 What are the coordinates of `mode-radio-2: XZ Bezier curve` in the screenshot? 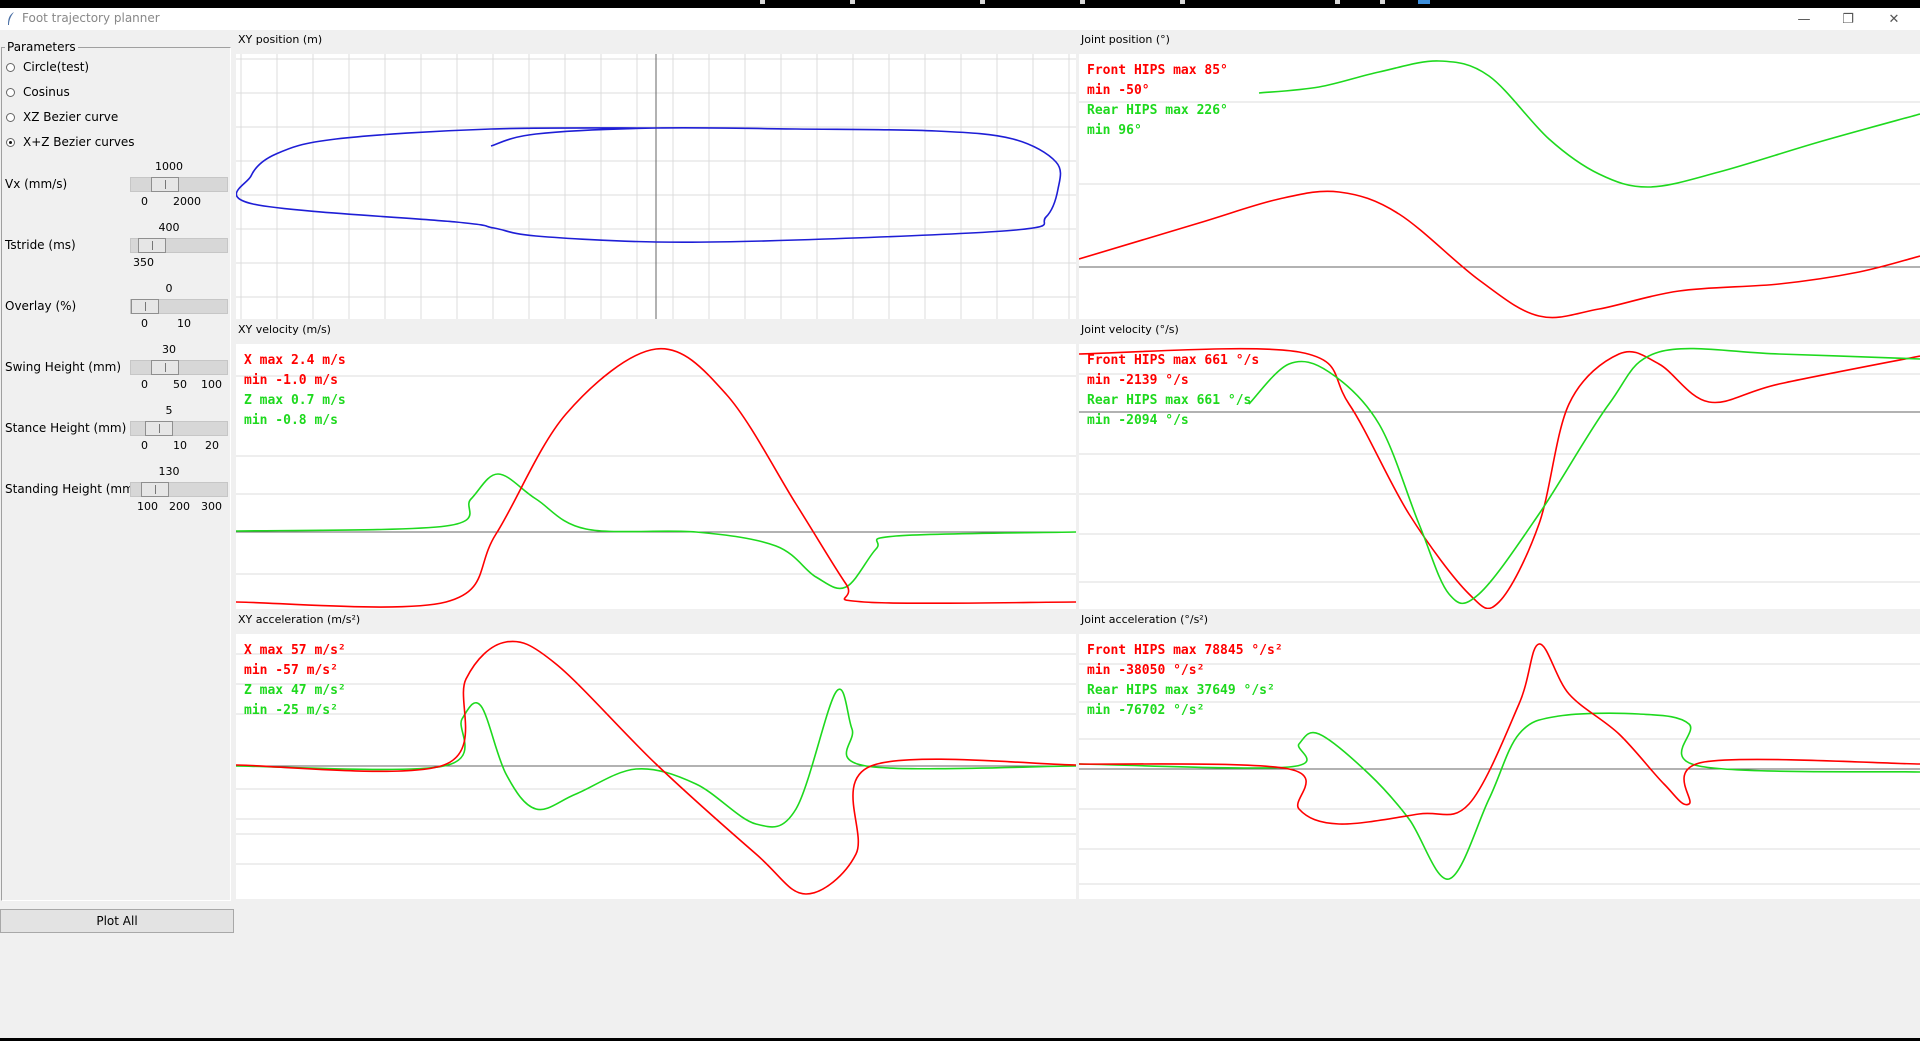 It's located at (62, 117).